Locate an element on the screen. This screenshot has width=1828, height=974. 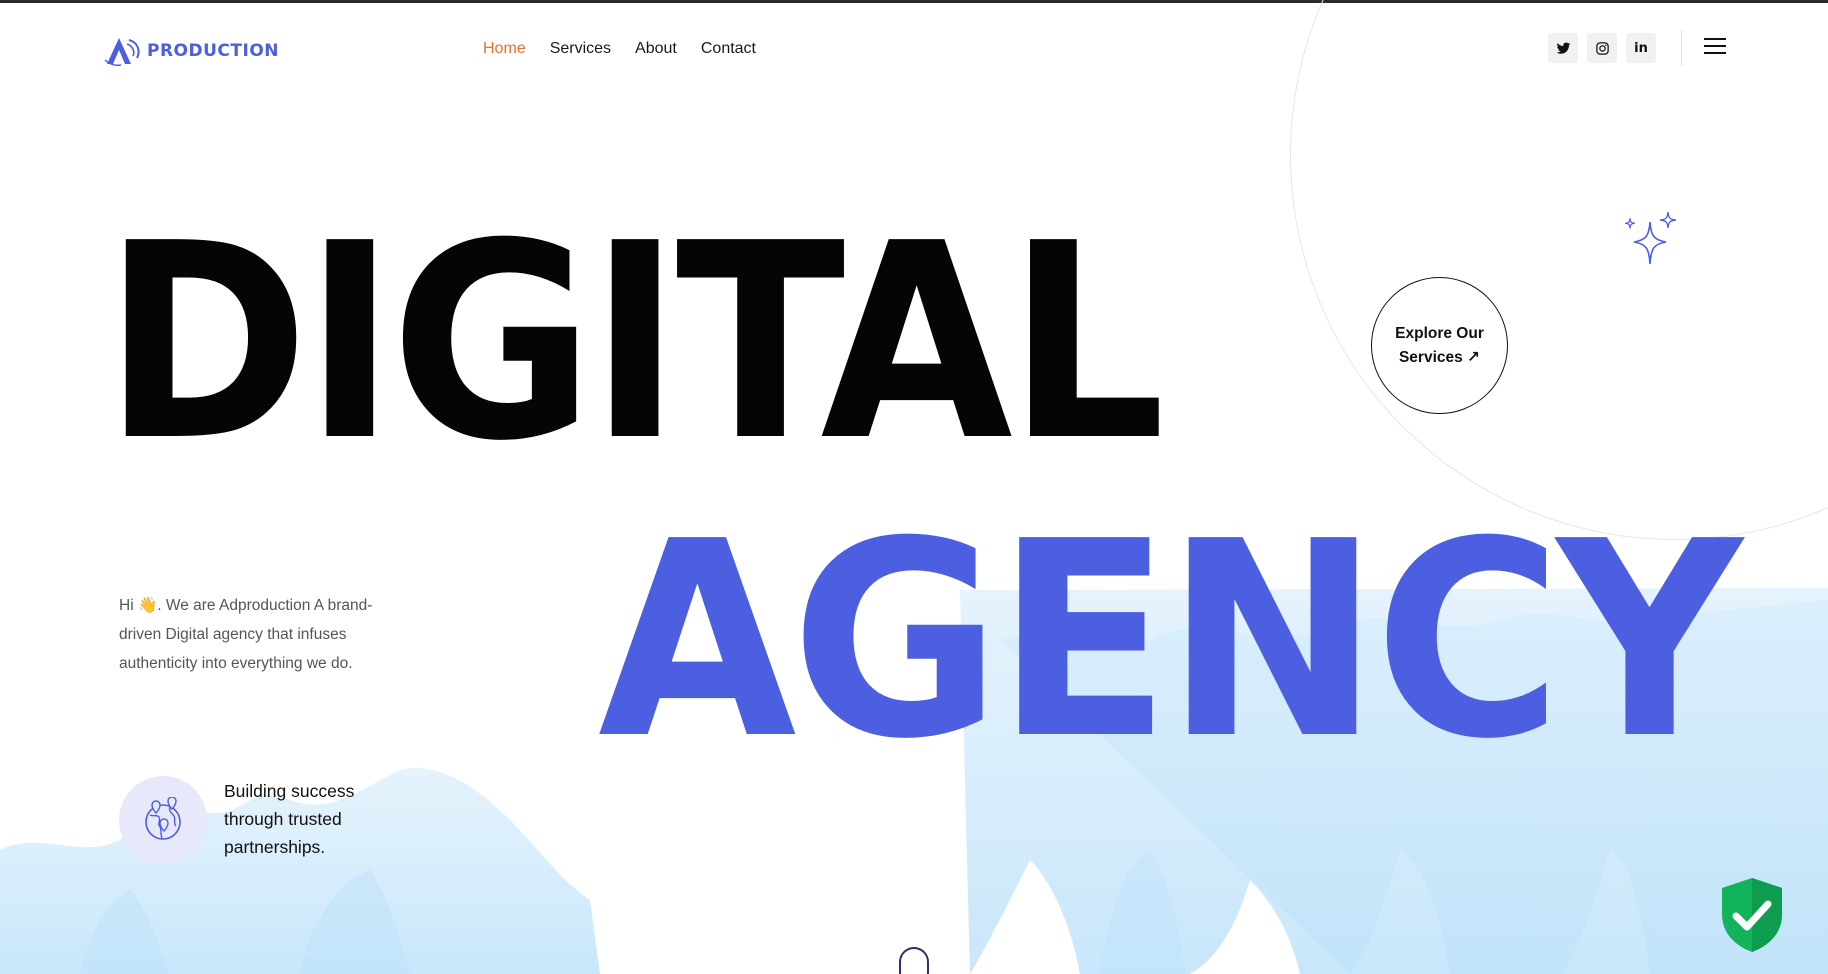
security-shield-icon is located at coordinates (1752, 915).